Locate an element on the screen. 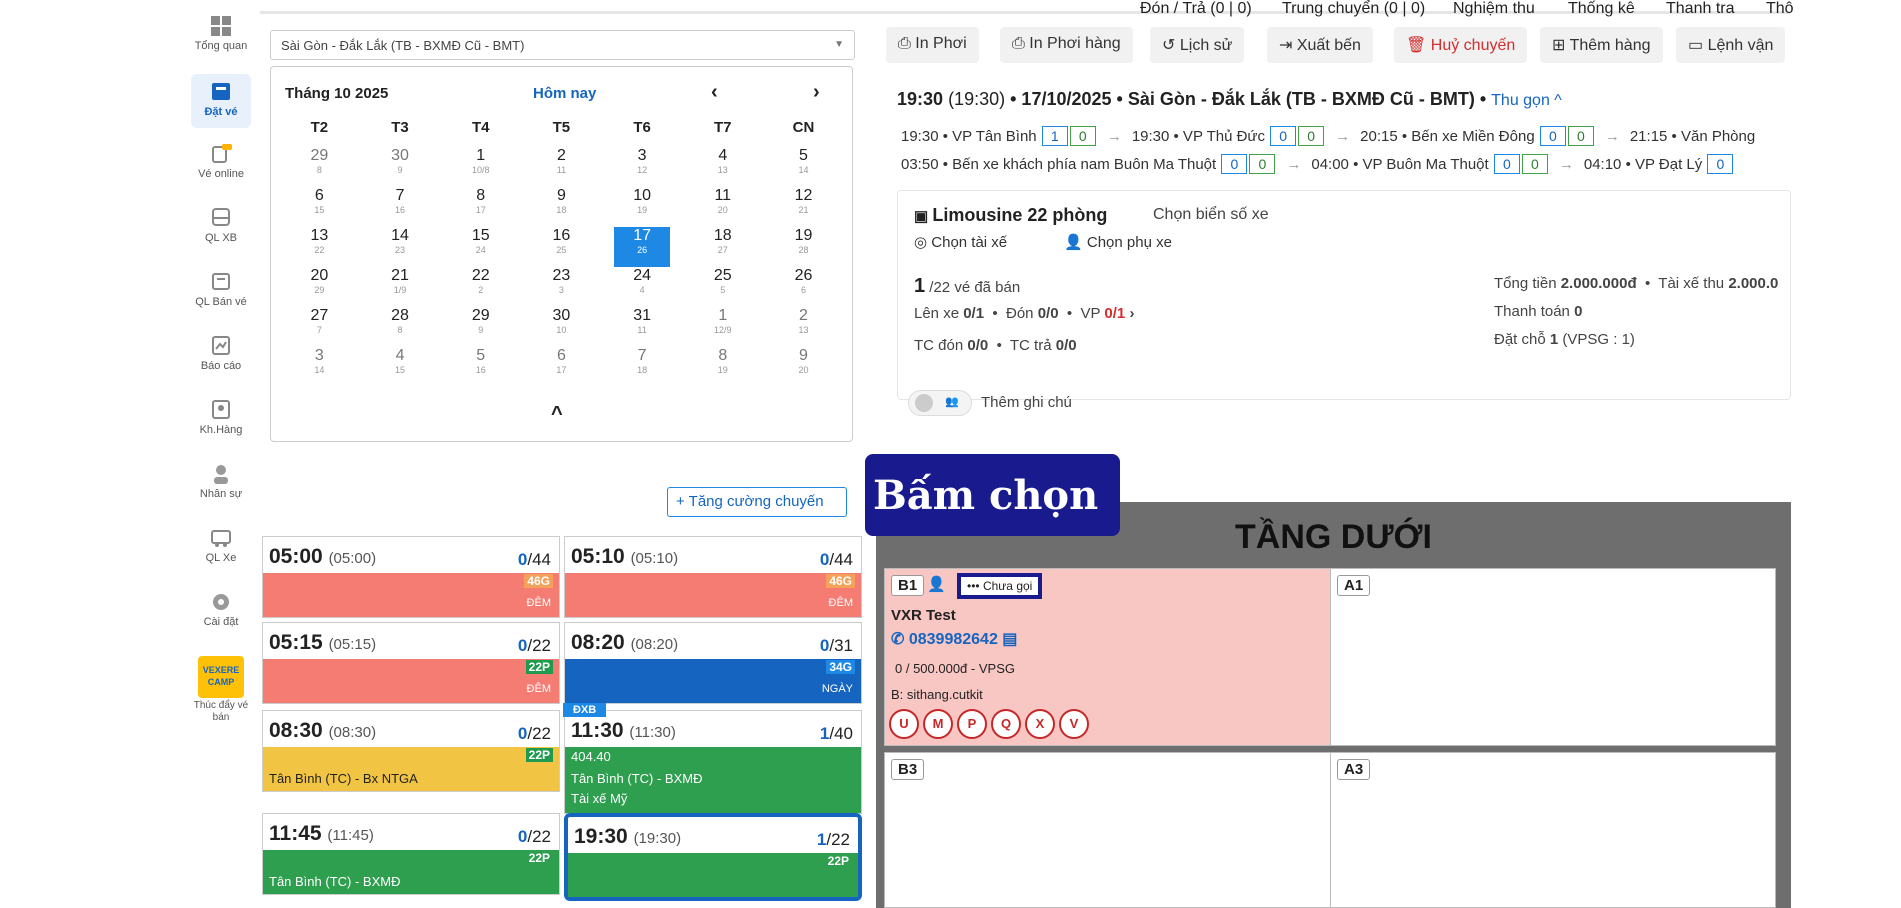 This screenshot has width=1901, height=908. calendar-day: 4 13 is located at coordinates (722, 167).